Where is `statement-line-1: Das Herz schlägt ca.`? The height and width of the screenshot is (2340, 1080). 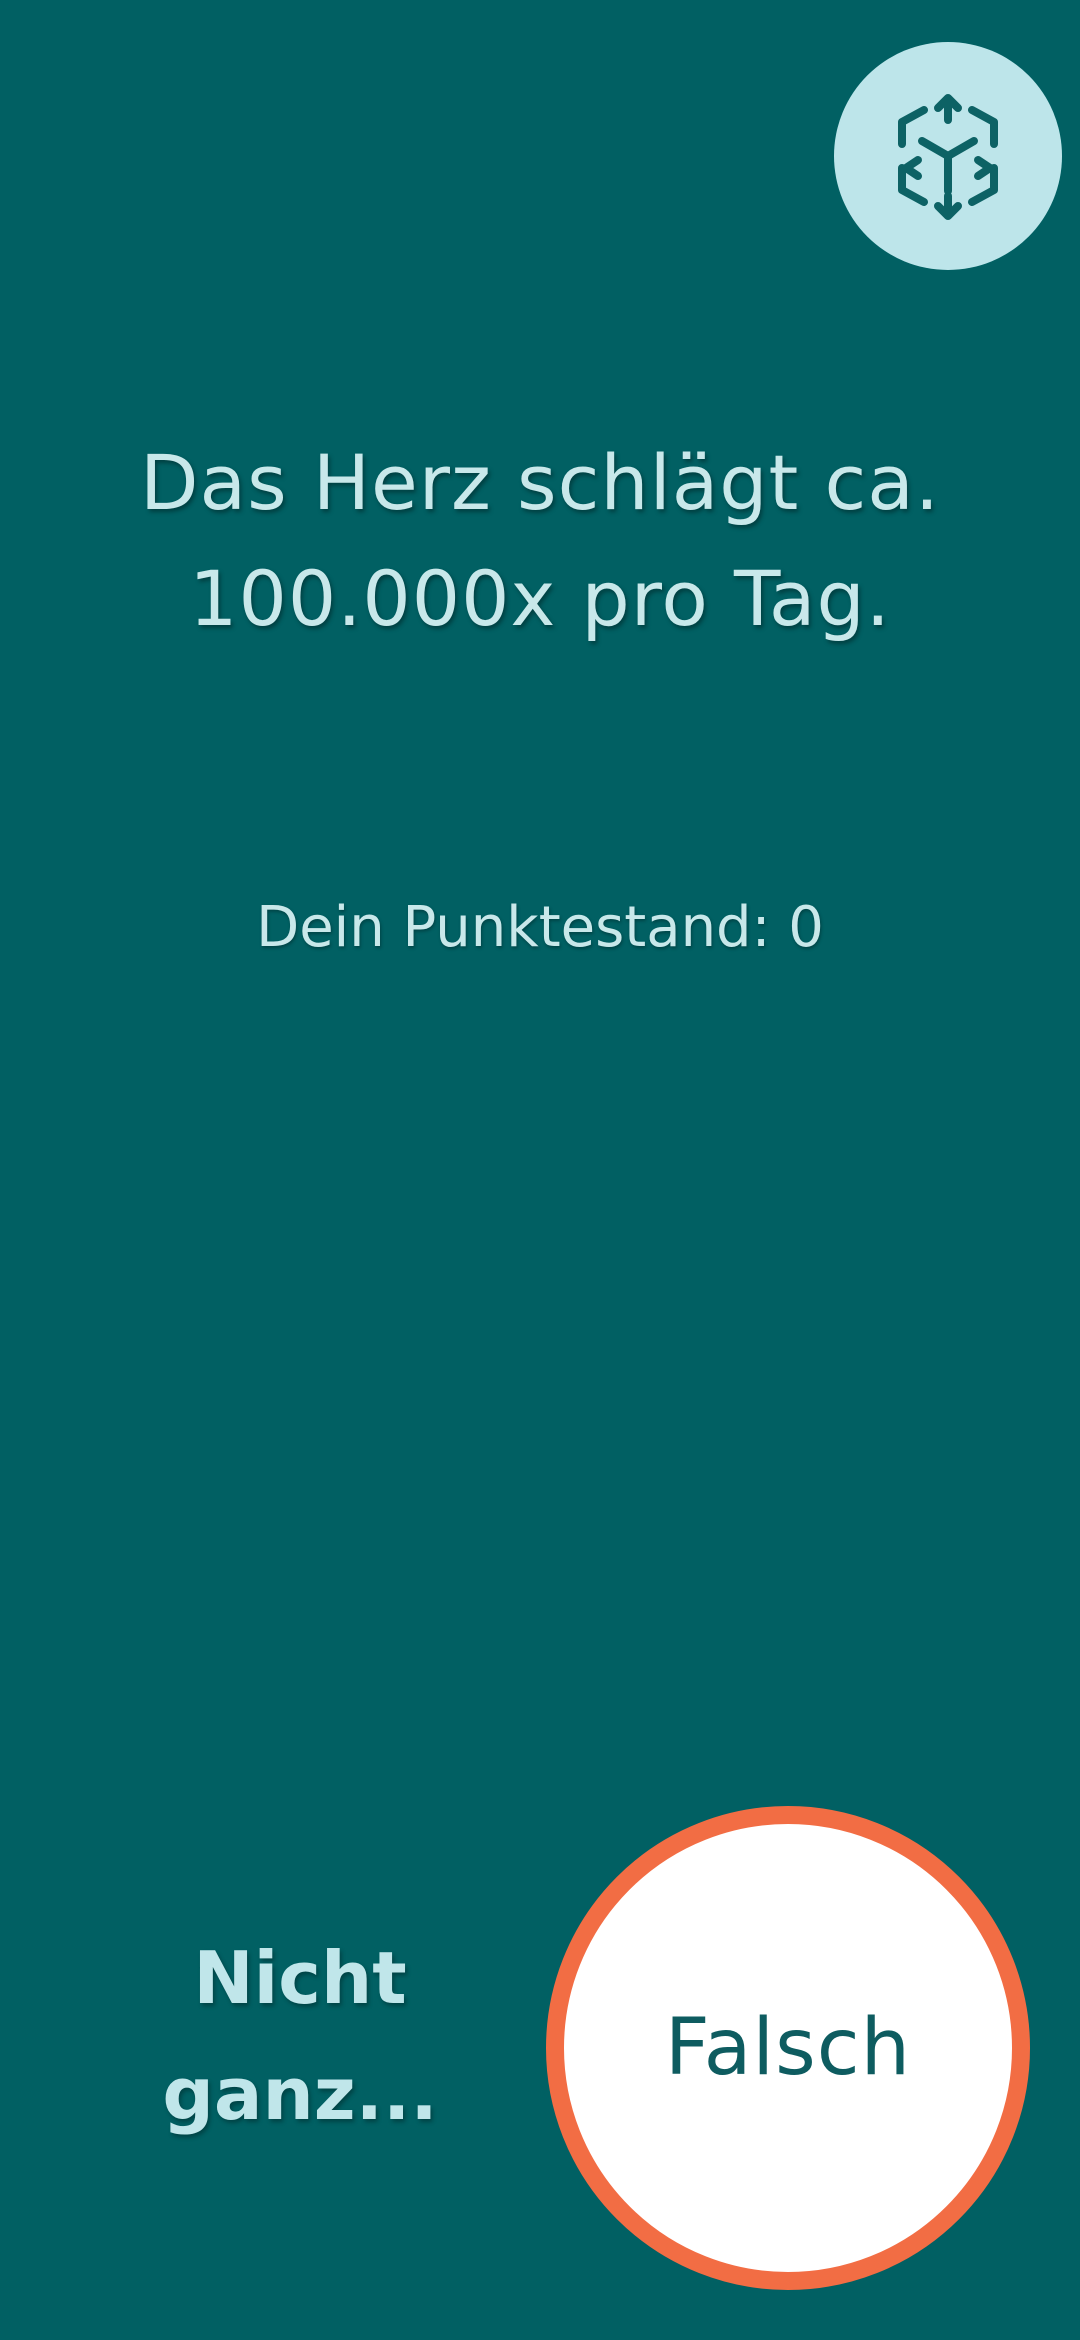 statement-line-1: Das Herz schlägt ca. is located at coordinates (539, 482).